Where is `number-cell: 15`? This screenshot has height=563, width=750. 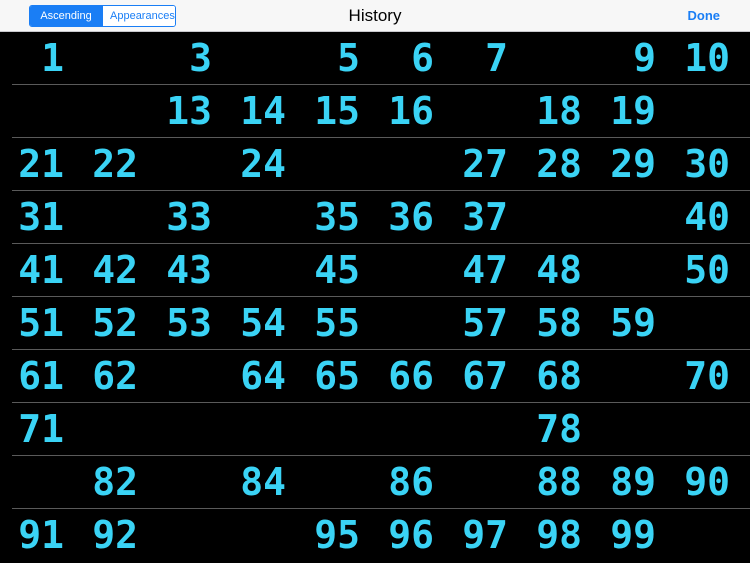
number-cell: 15 is located at coordinates (337, 111).